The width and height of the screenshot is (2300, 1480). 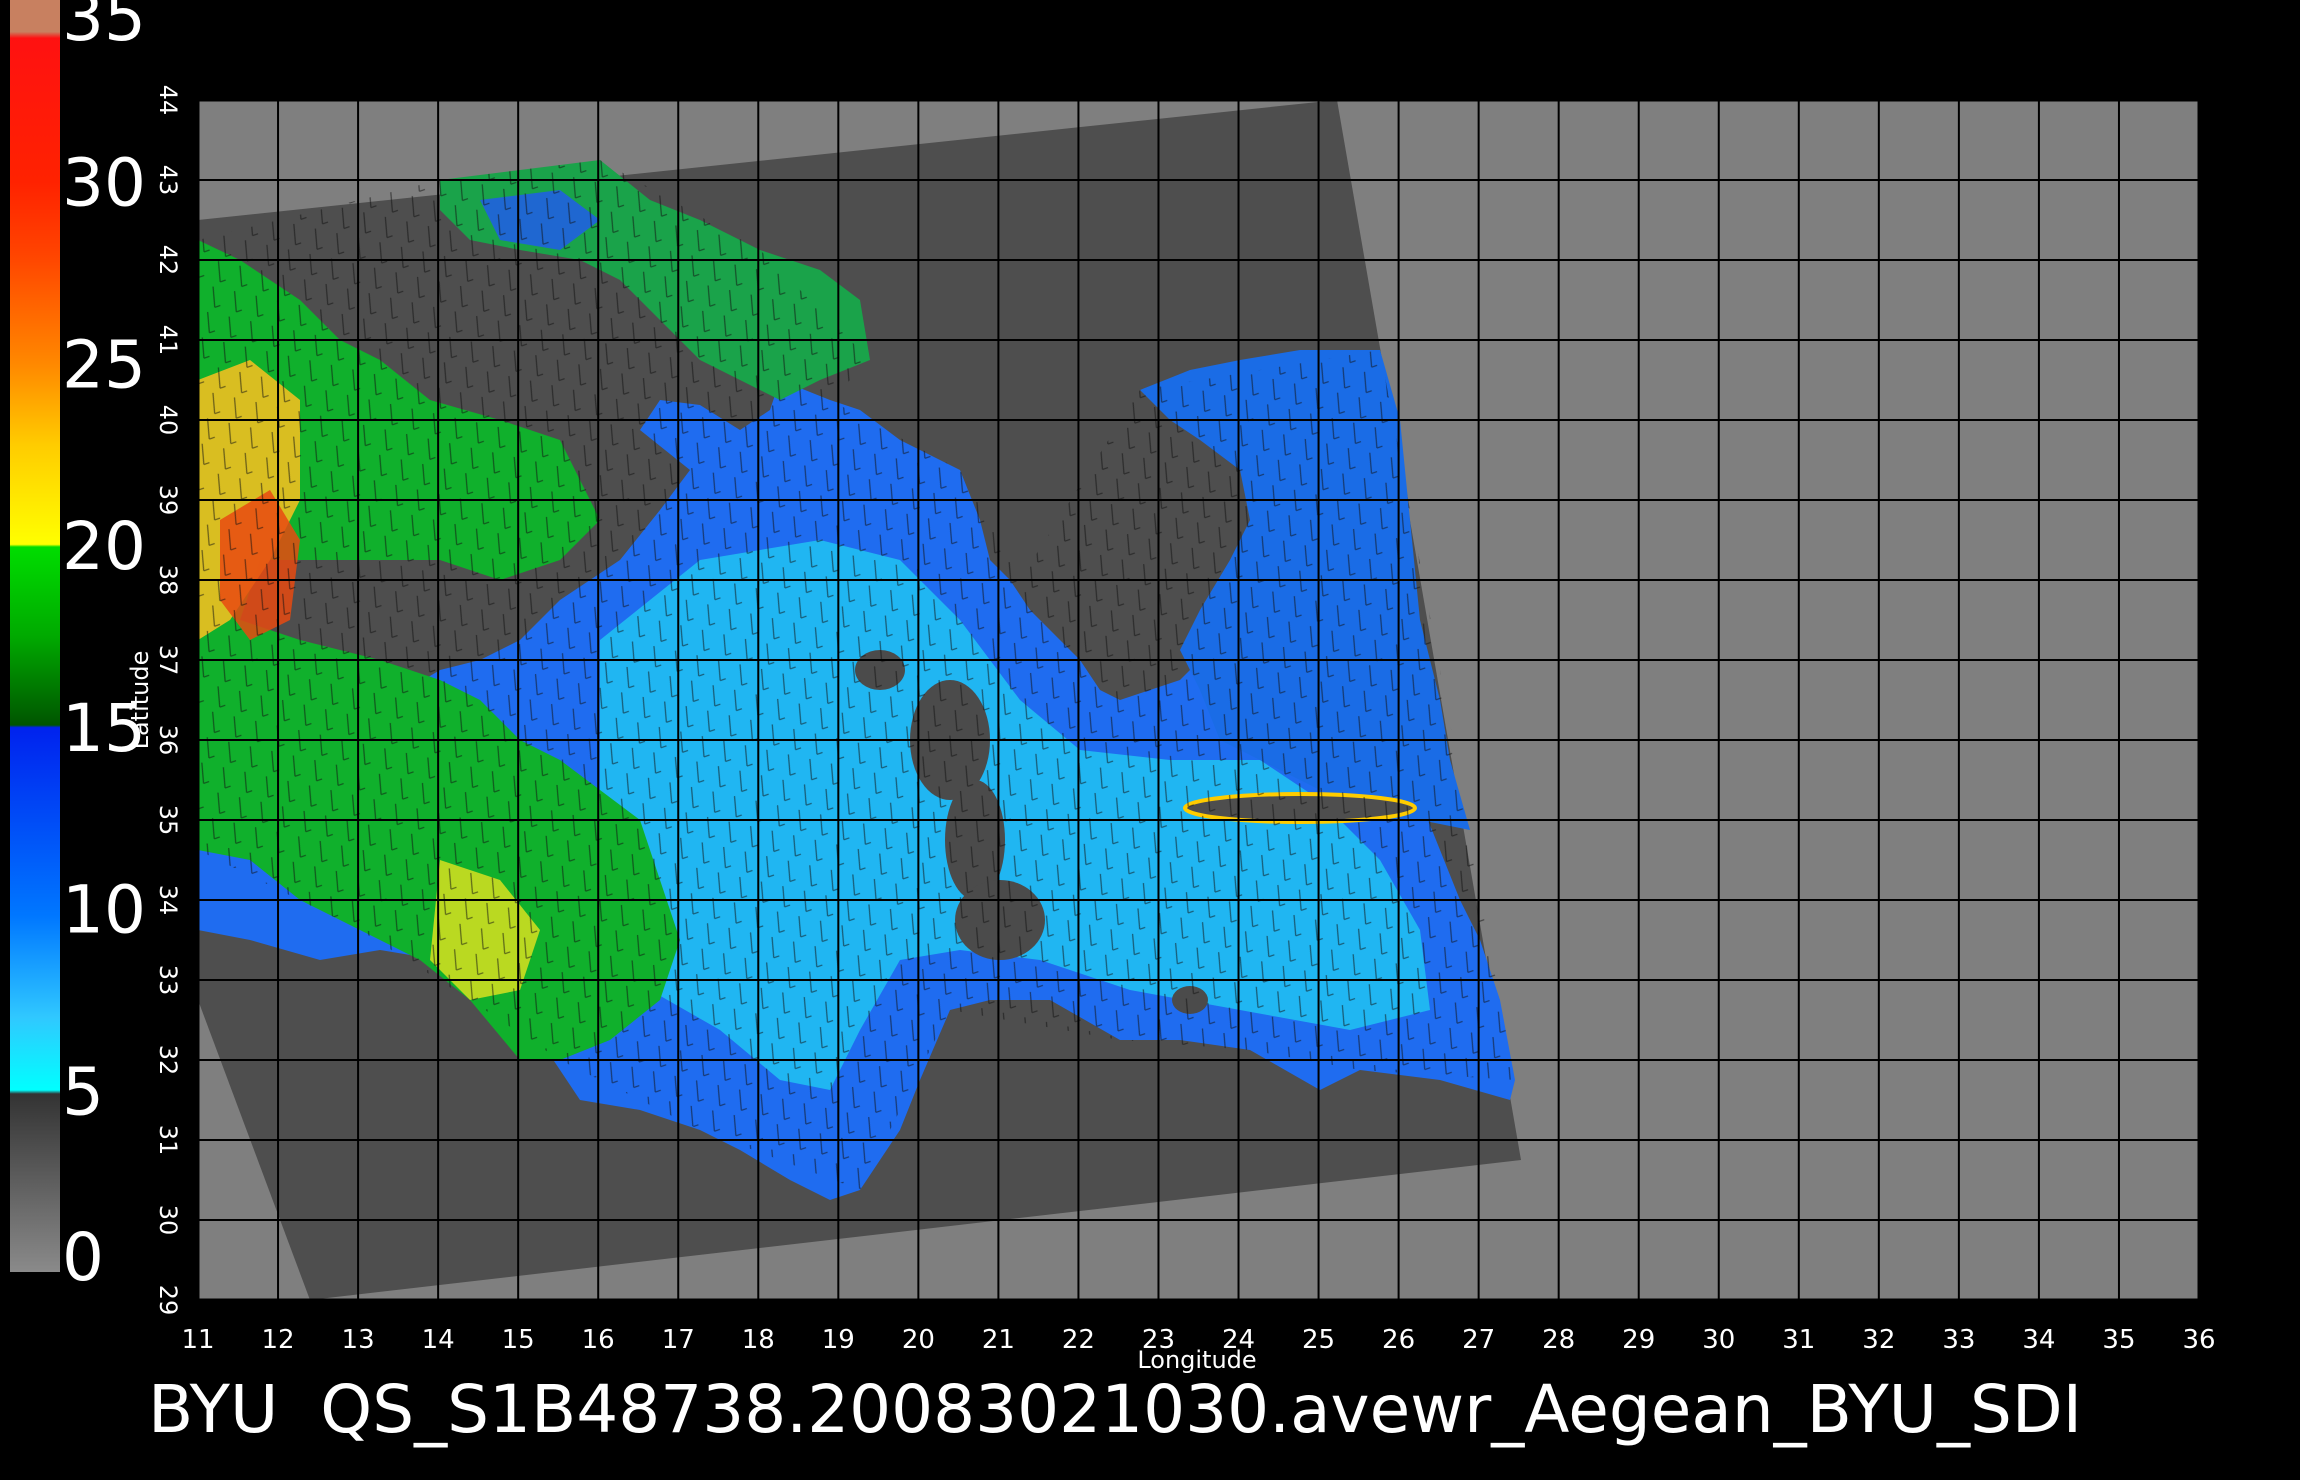 I want to click on longitude-tick-label: 19, so click(x=838, y=1340).